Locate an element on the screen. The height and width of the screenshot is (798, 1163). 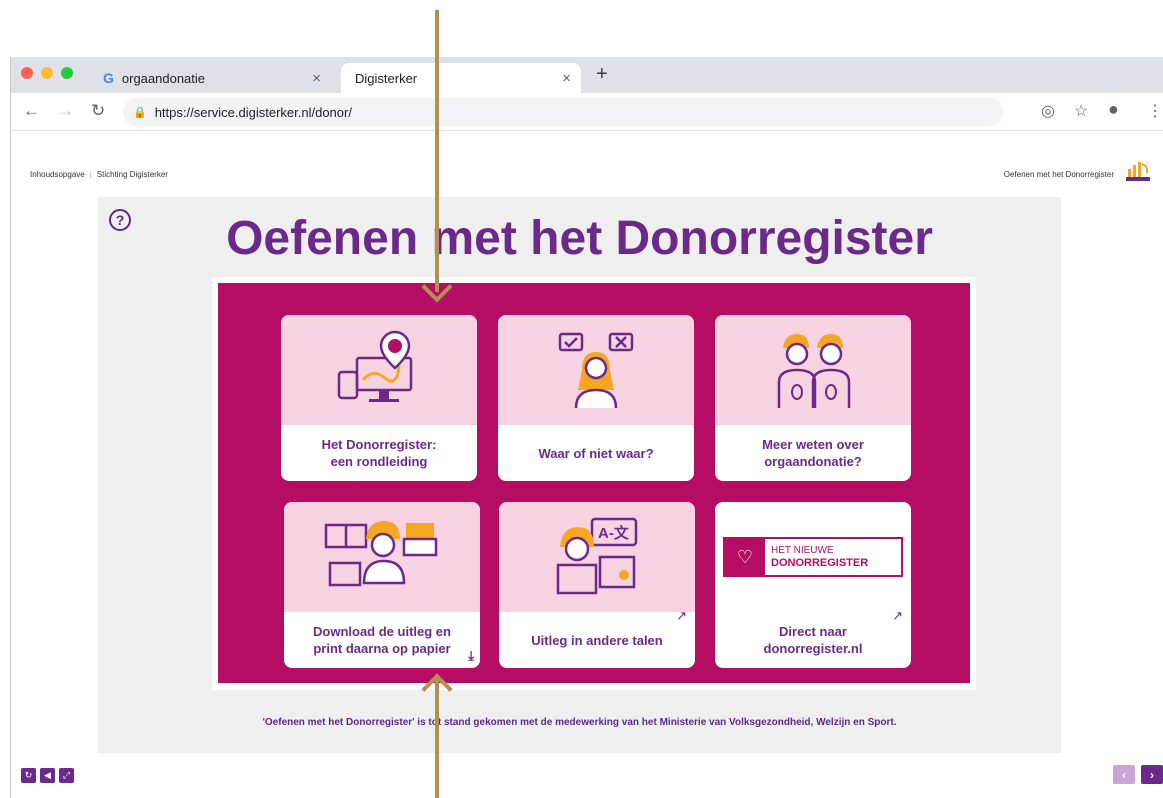
card-waar-of-niet-waar: Waar of niet waar? is located at coordinates (596, 398).